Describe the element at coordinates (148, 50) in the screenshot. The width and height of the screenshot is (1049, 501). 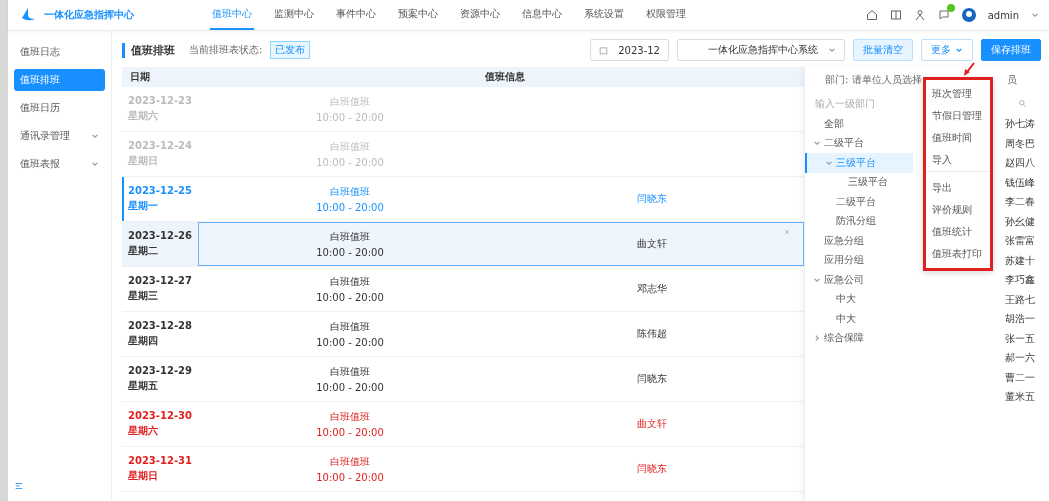
I see `page-title: 值班排班` at that location.